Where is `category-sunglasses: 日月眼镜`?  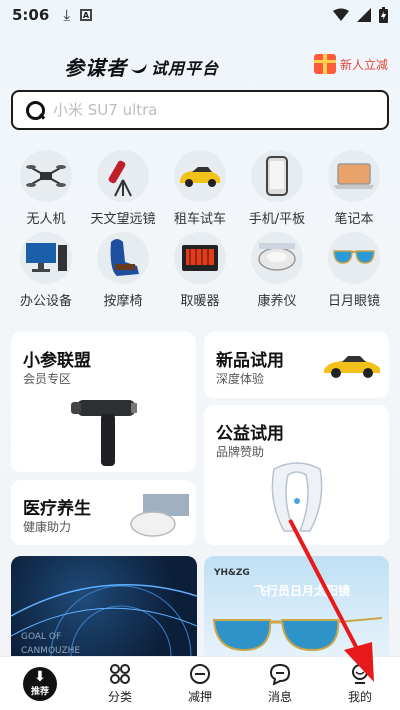
category-sunglasses: 日月眼镜 is located at coordinates (354, 273).